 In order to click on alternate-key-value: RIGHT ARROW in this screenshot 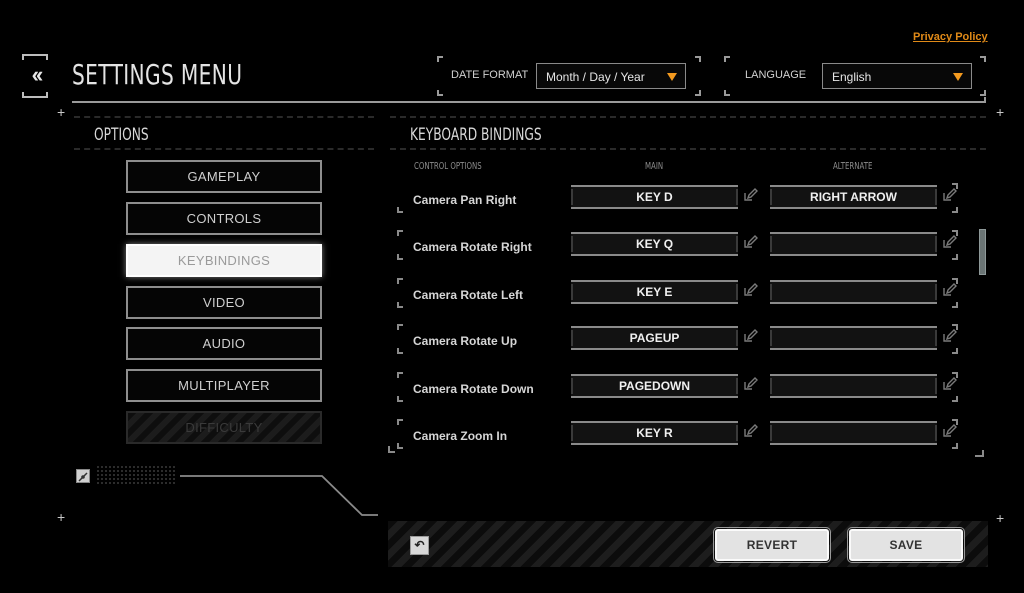, I will do `click(853, 197)`.